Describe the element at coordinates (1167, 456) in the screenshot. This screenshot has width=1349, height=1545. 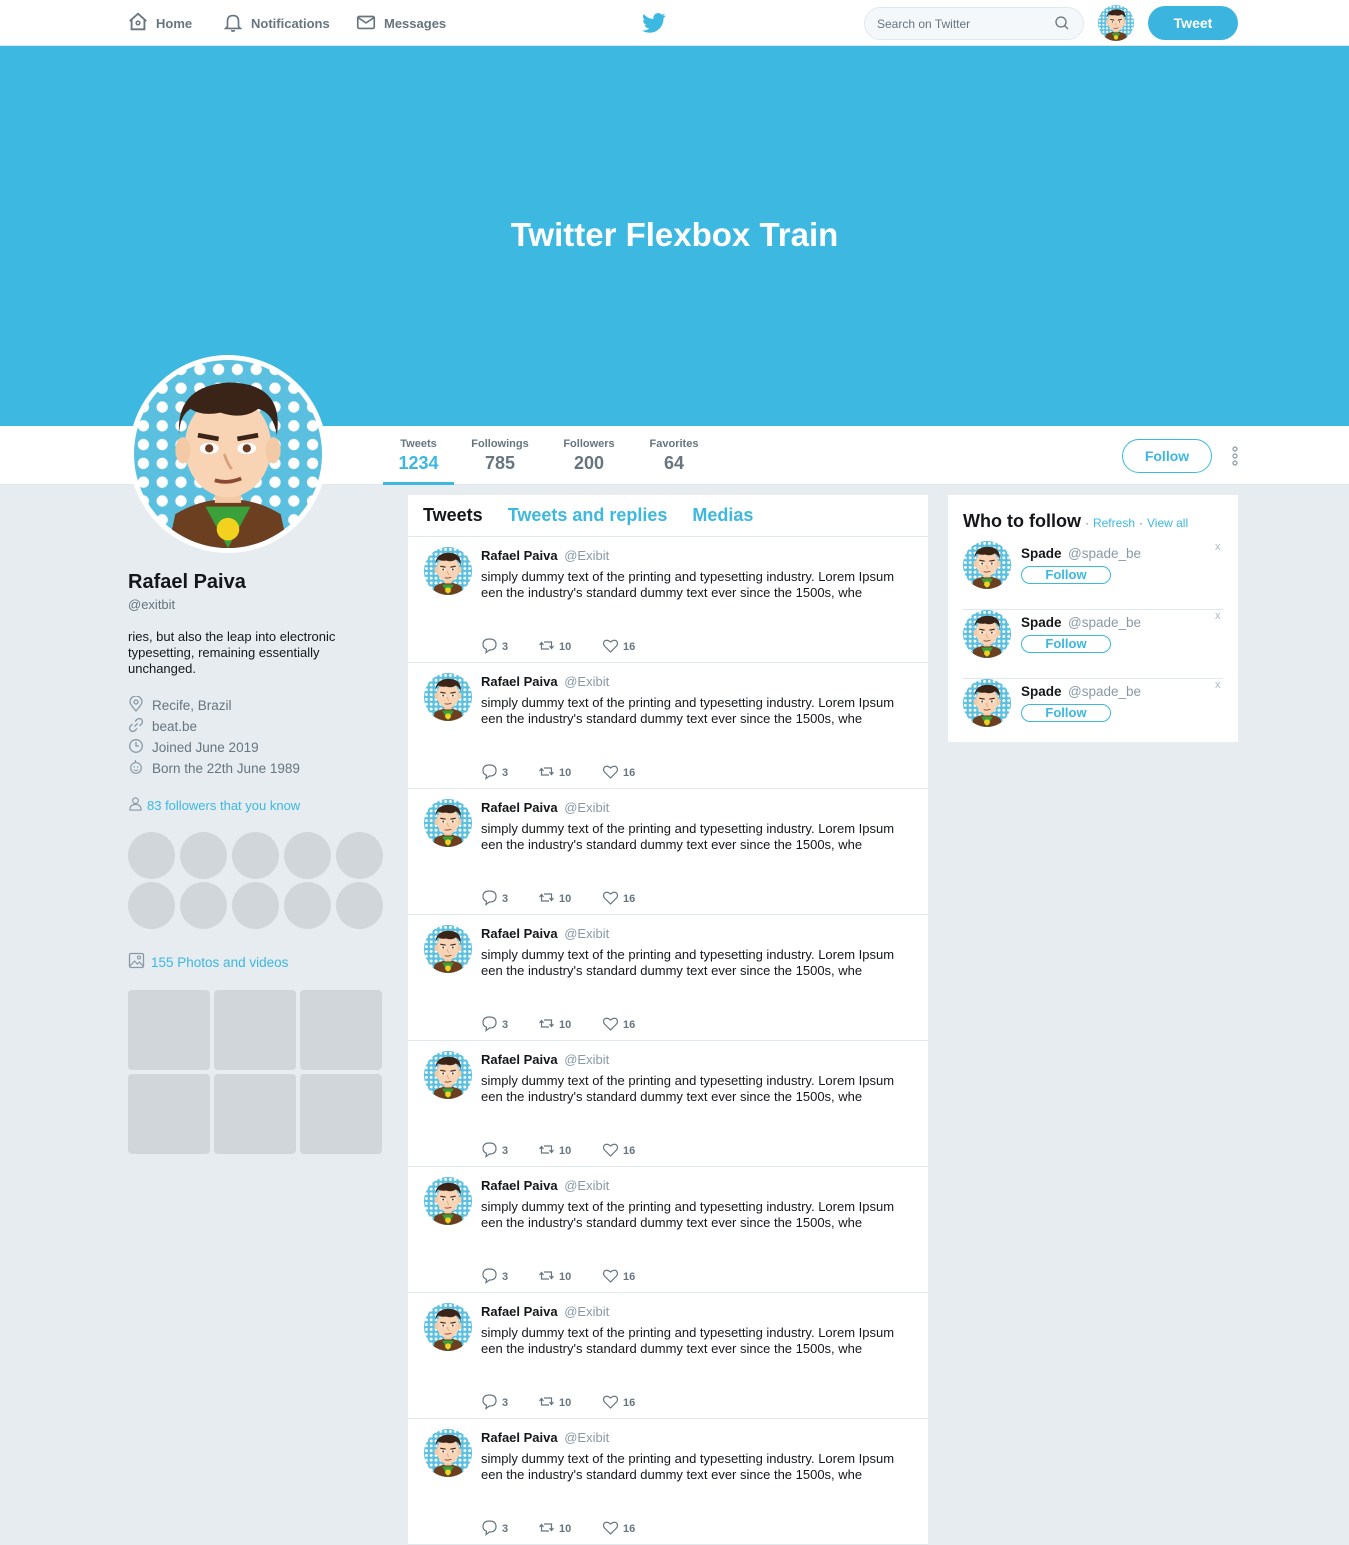
I see `follow-button: Follow` at that location.